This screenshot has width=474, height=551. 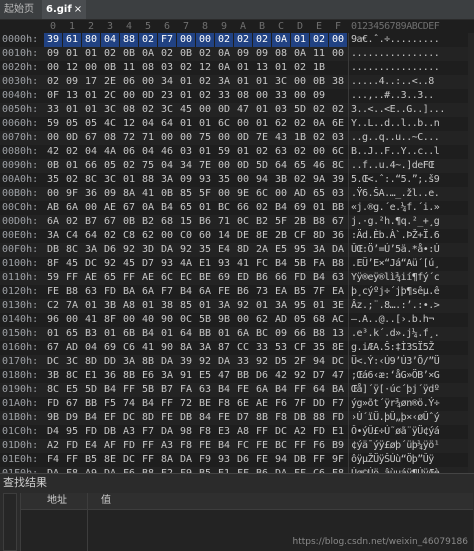 I want to click on hex-byte: B8, so click(x=338, y=264).